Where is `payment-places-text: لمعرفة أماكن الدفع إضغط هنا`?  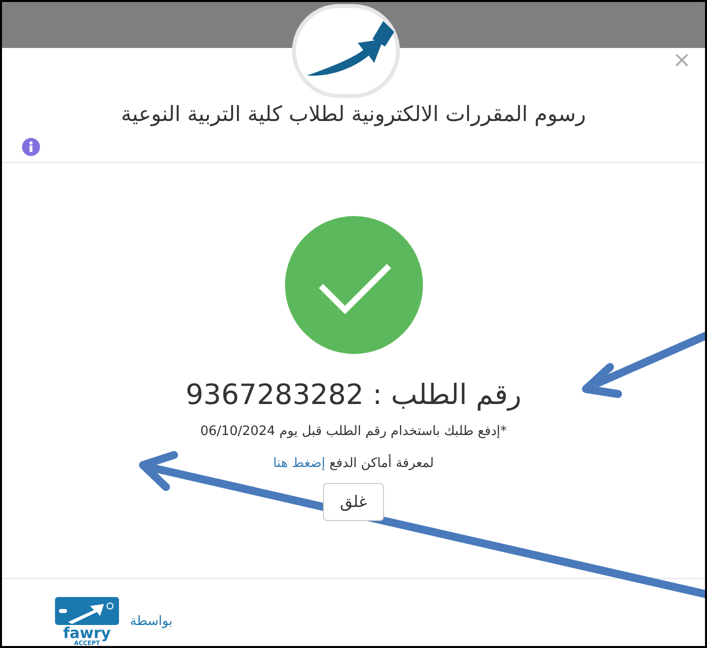 payment-places-text: لمعرفة أماكن الدفع إضغط هنا is located at coordinates (353, 463).